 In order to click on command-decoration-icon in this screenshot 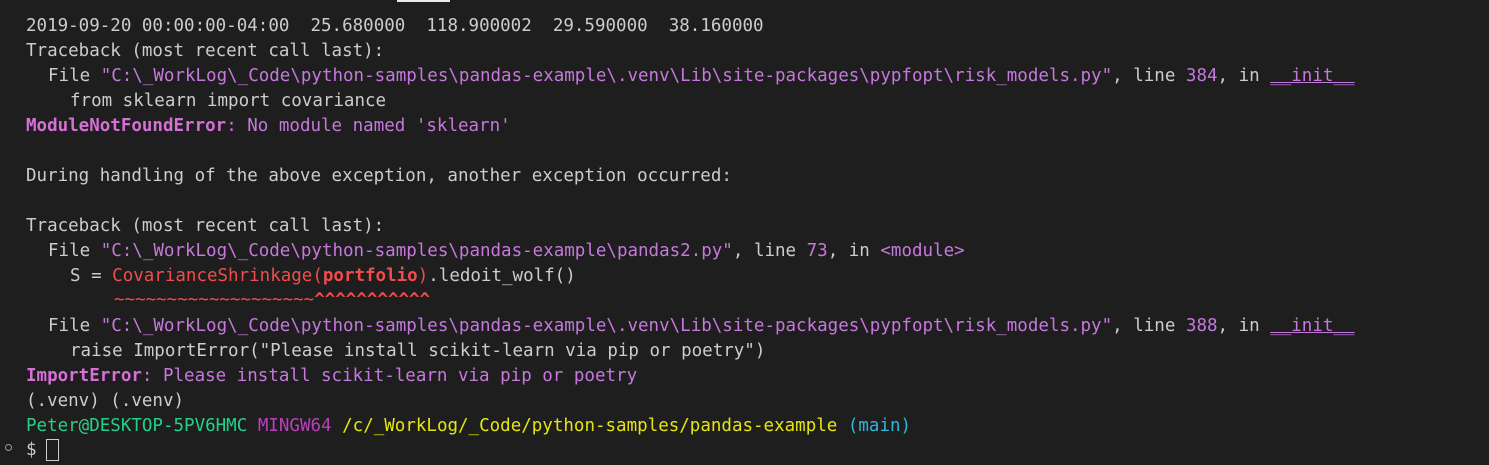, I will do `click(8, 447)`.